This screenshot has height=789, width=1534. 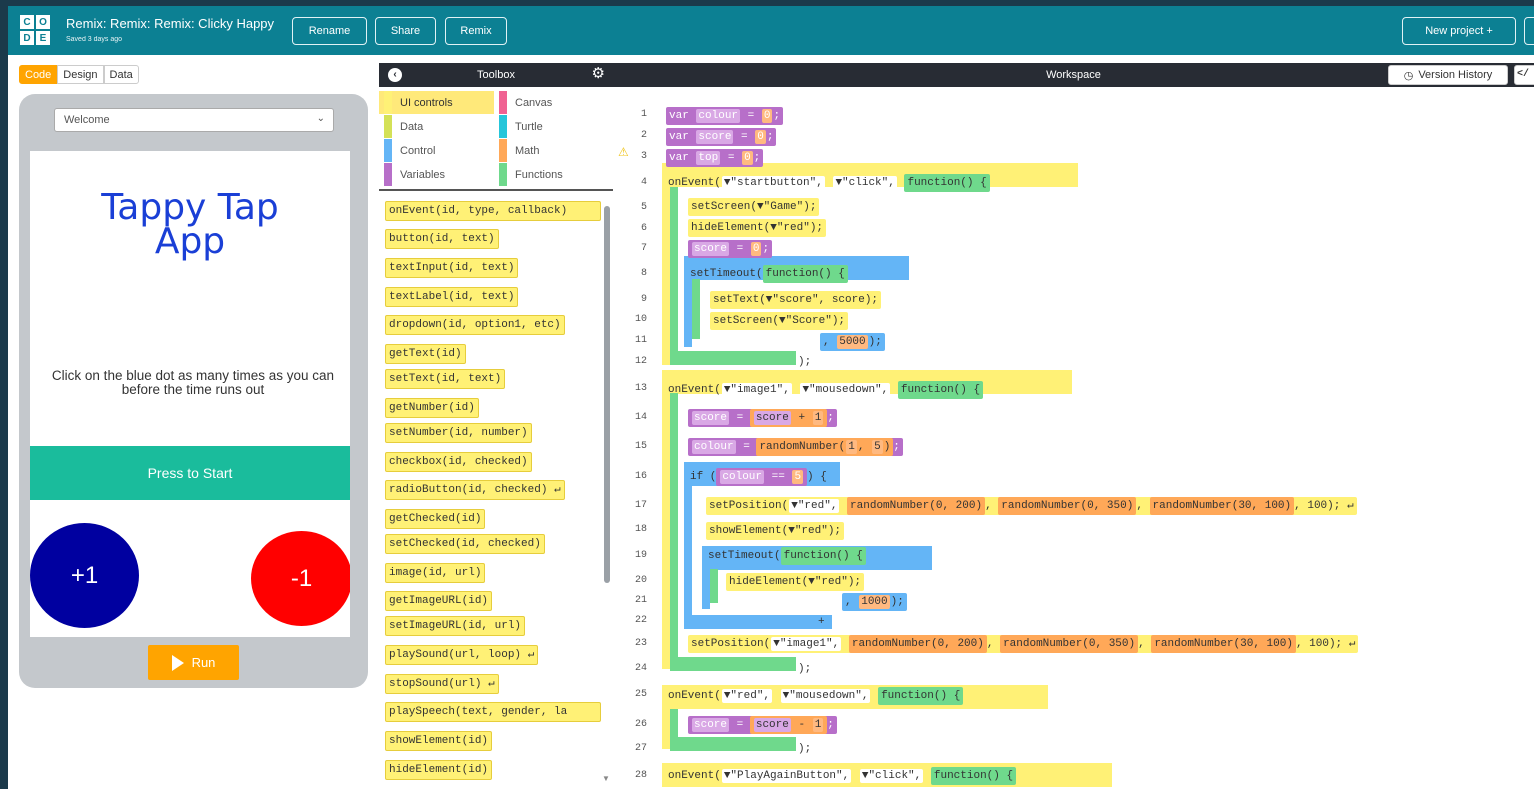 I want to click on toolbox-block: button(id, text), so click(x=442, y=239).